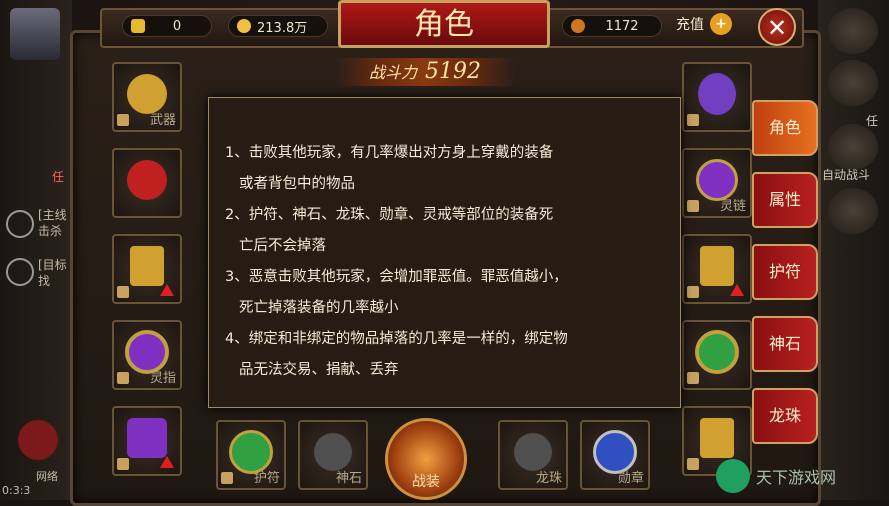  I want to click on rule-line: 死亡掉落装备的几率越小, so click(319, 308).